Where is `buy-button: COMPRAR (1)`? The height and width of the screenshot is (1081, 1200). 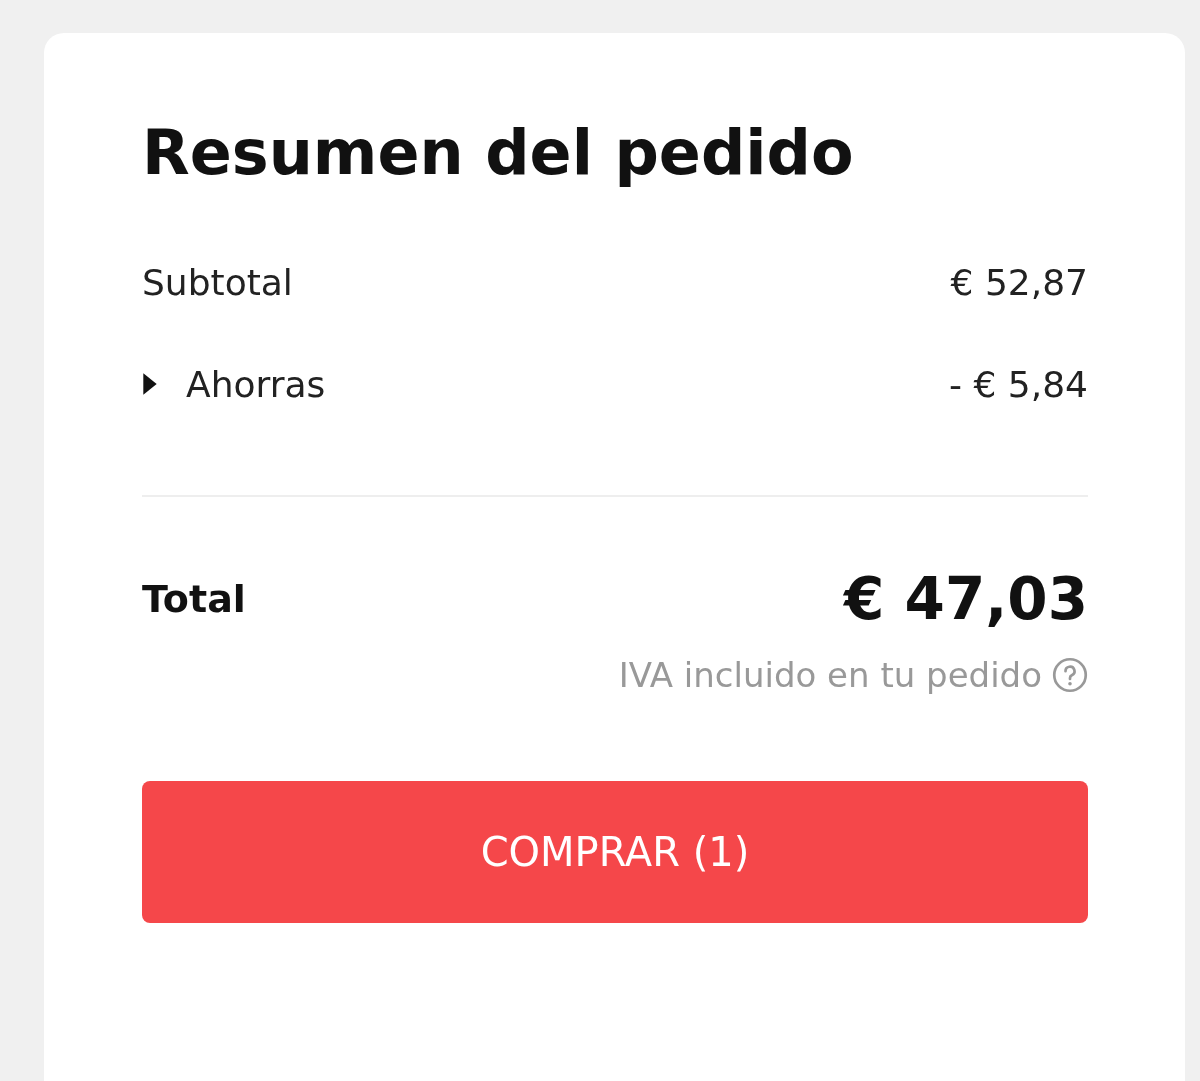 buy-button: COMPRAR (1) is located at coordinates (615, 852).